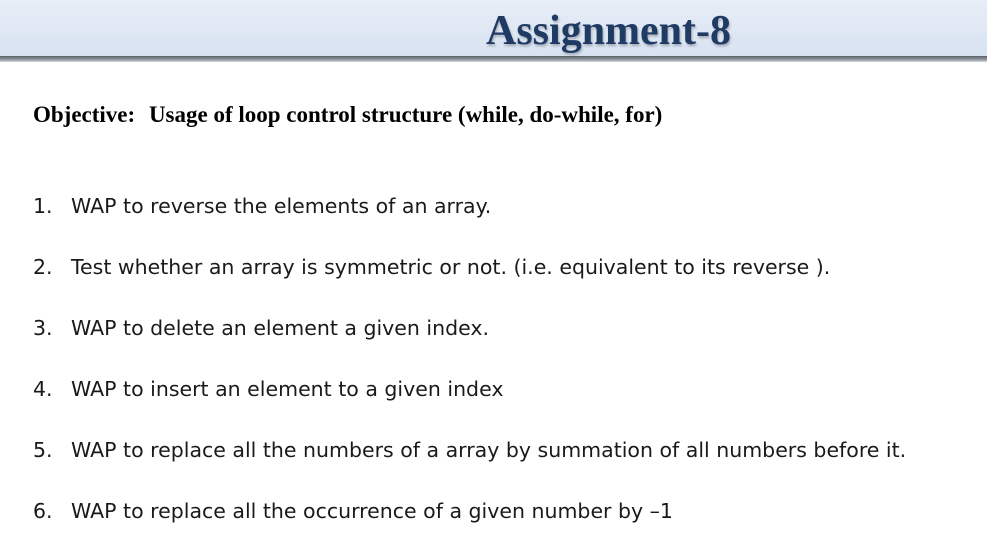 The height and width of the screenshot is (556, 987). What do you see at coordinates (43, 267) in the screenshot?
I see `task-number: 2.` at bounding box center [43, 267].